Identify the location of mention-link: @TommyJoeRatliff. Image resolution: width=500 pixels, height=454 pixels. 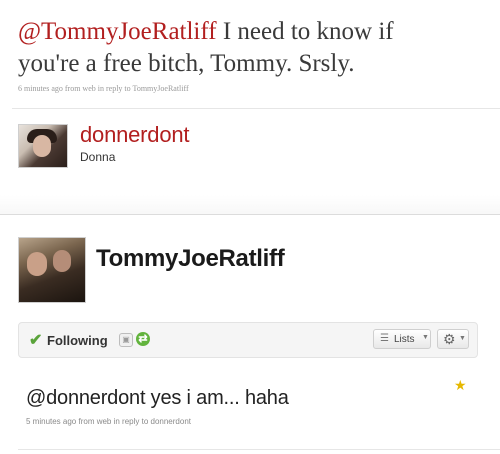
(117, 31).